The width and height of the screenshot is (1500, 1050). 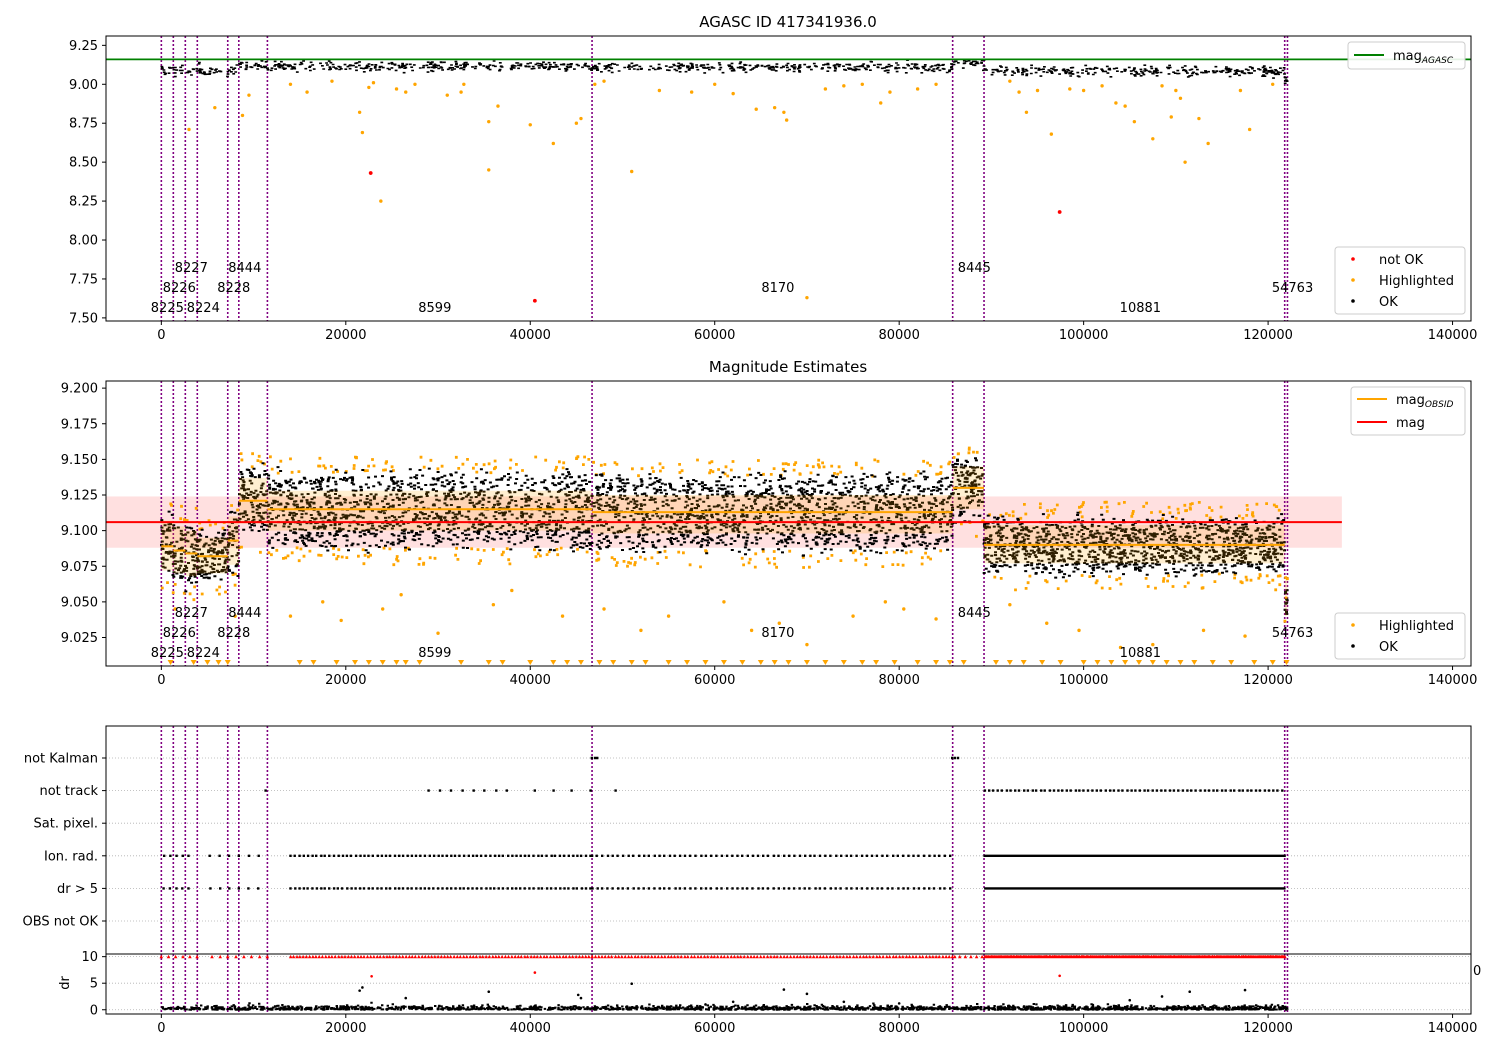 What do you see at coordinates (87, 182) in the screenshot?
I see `y-axis: 7.50 7.75 8.00 8.25 8.50 8.75 9.00 9.25` at bounding box center [87, 182].